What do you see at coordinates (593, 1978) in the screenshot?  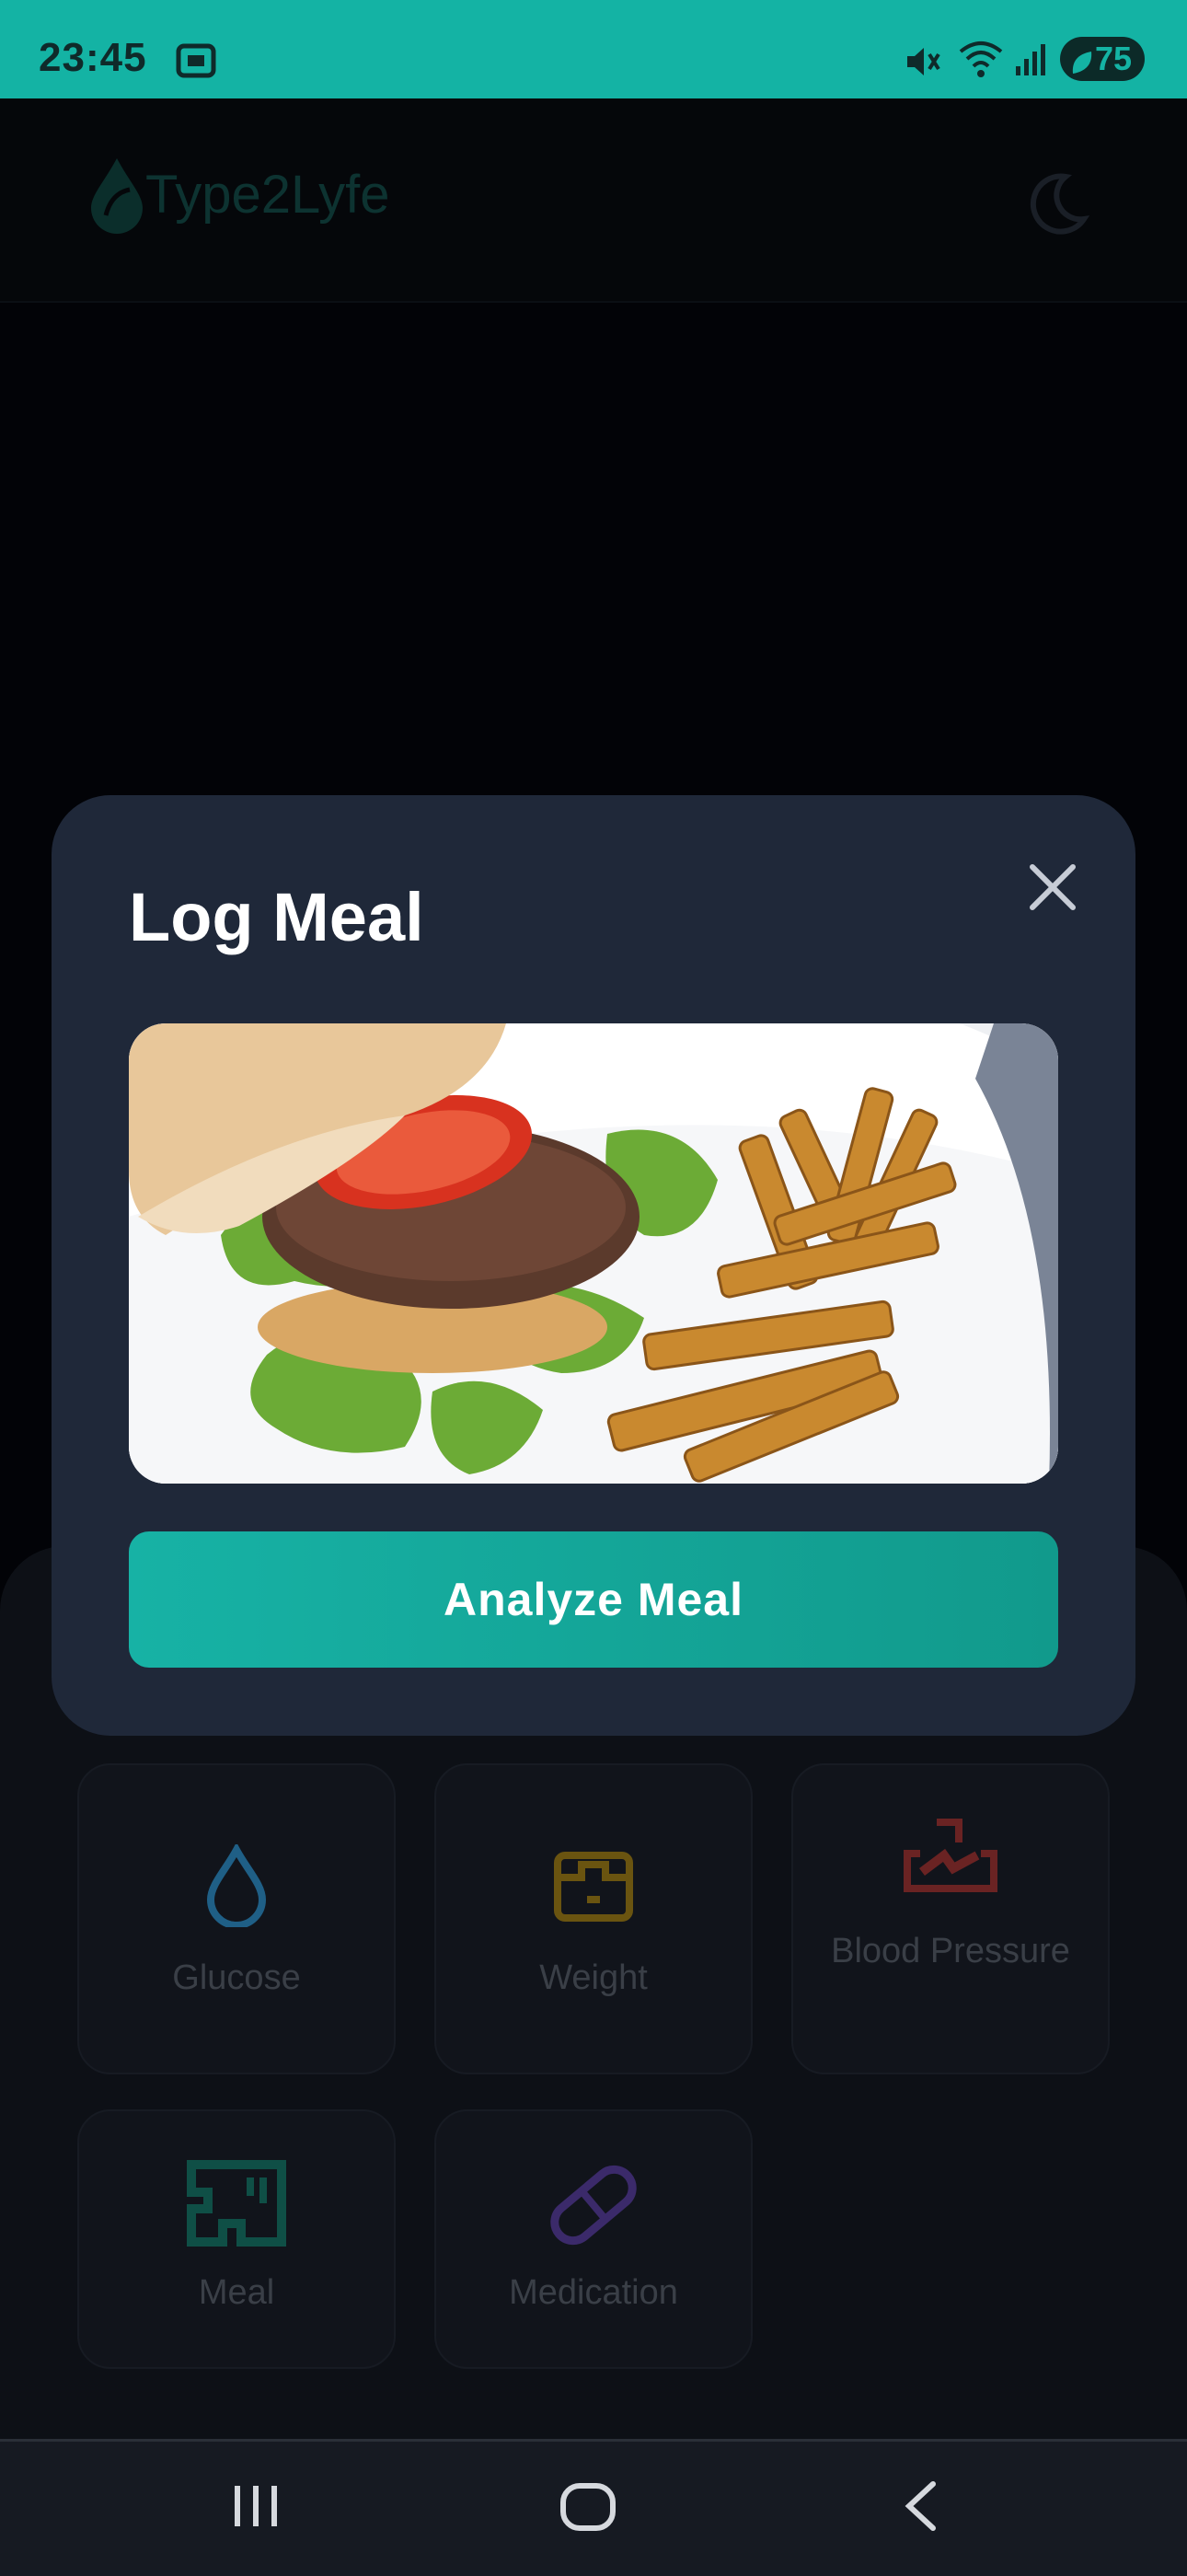 I see `tile-label: Weight` at bounding box center [593, 1978].